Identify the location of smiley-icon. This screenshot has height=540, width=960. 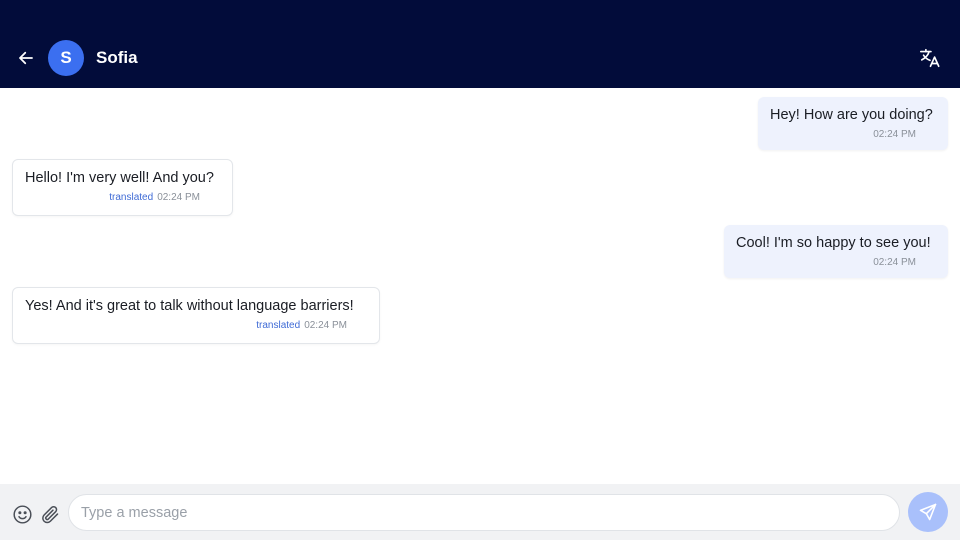
(22, 514).